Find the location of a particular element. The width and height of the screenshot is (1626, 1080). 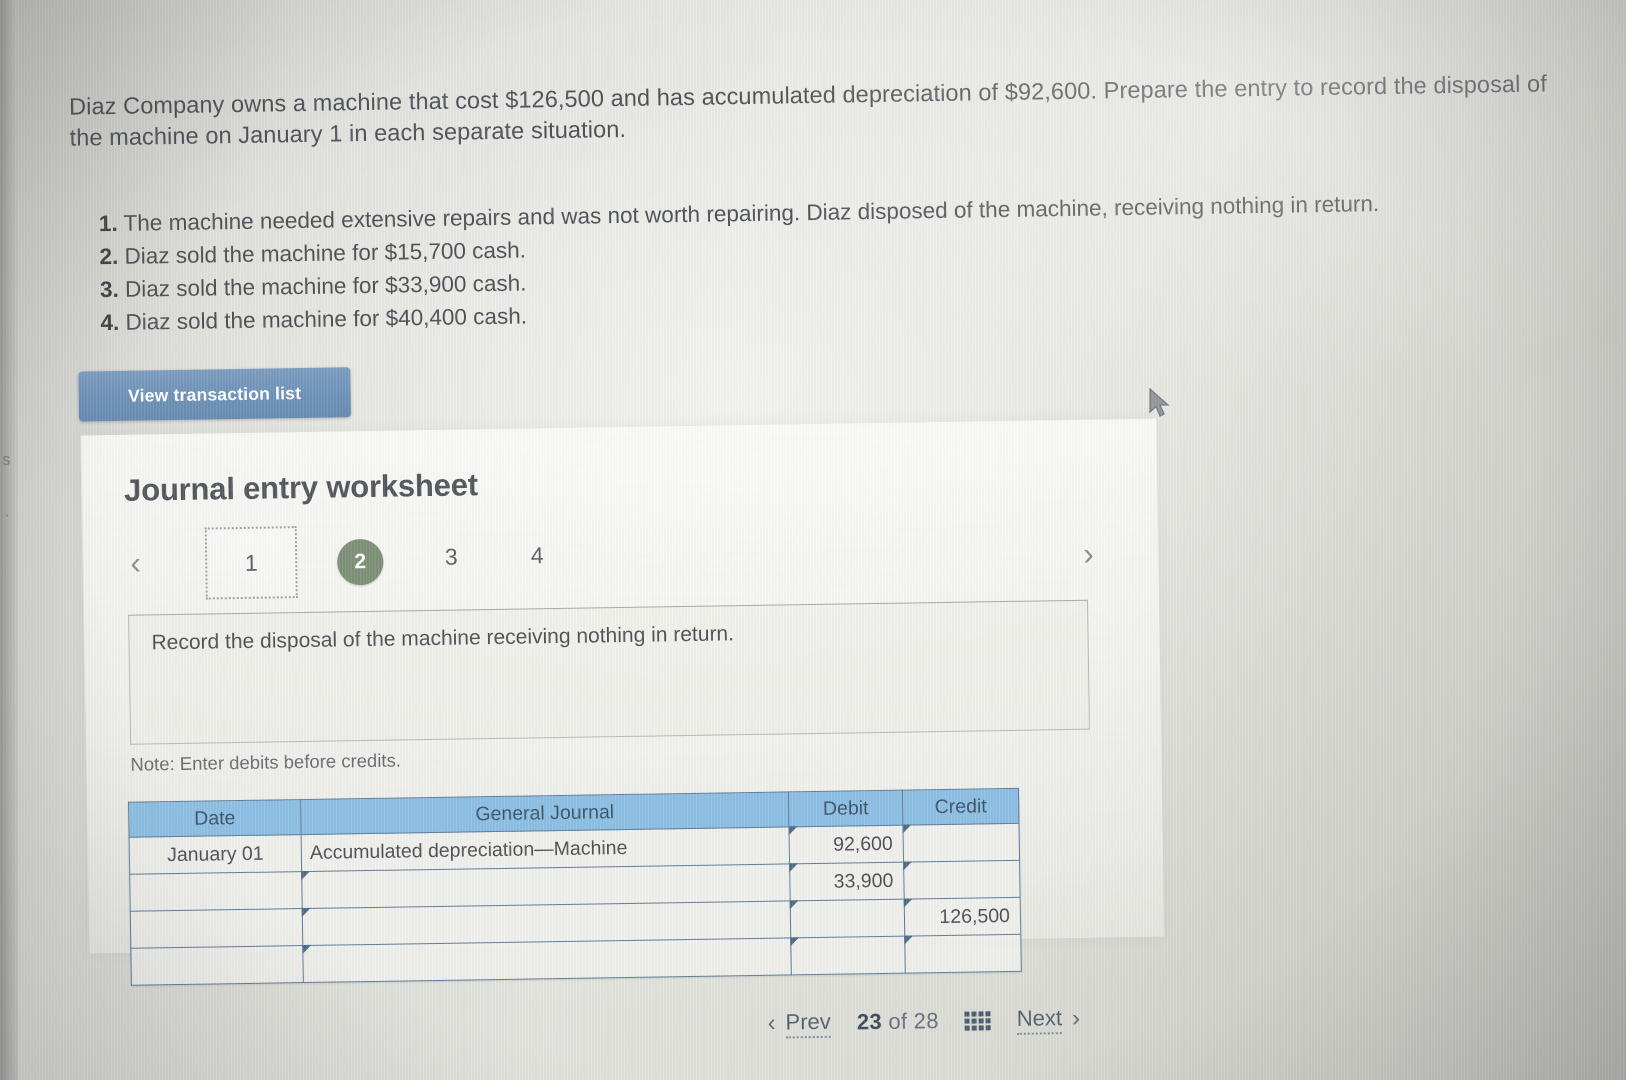

cell-account is located at coordinates (547, 960).